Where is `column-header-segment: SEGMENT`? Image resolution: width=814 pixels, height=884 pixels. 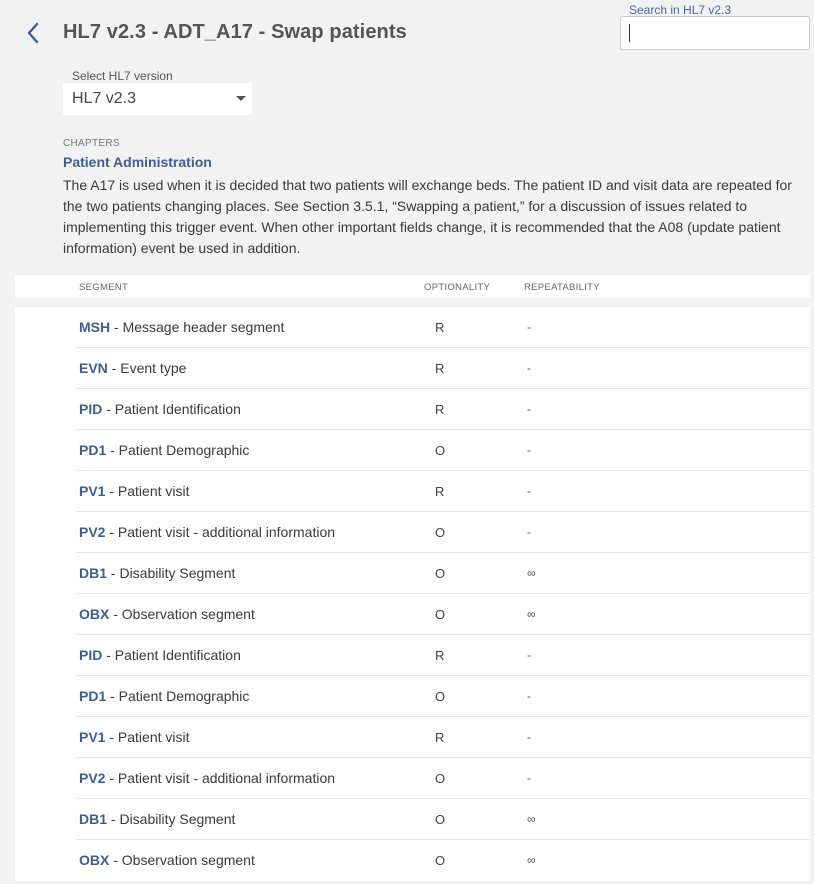 column-header-segment: SEGMENT is located at coordinates (103, 287).